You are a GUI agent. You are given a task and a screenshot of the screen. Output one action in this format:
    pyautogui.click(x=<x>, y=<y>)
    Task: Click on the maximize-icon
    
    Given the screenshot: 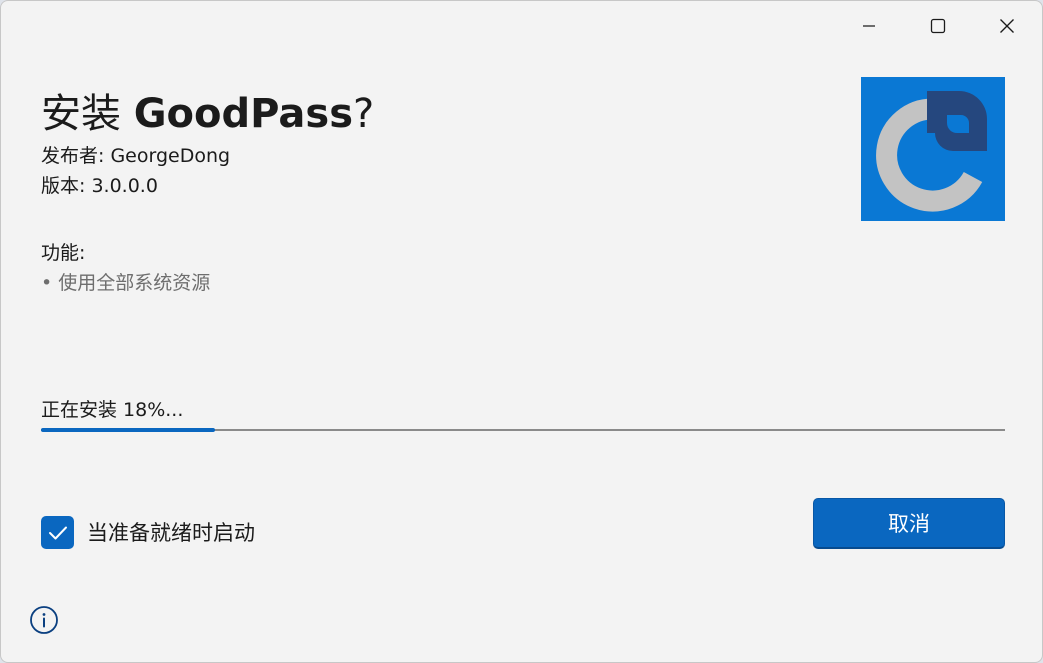 What is the action you would take?
    pyautogui.click(x=938, y=26)
    